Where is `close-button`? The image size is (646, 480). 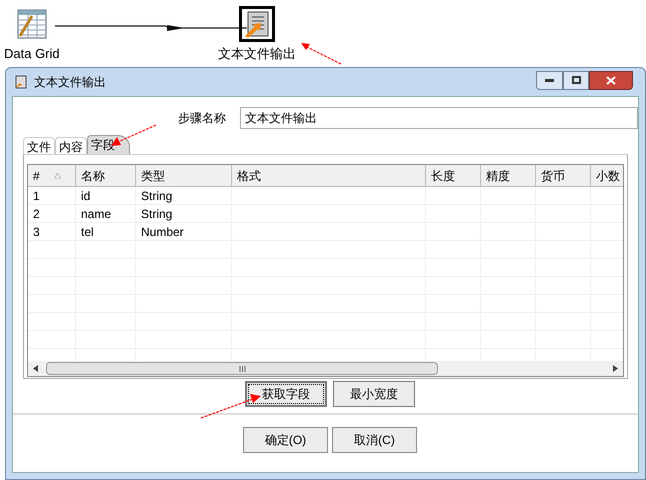 close-button is located at coordinates (611, 80).